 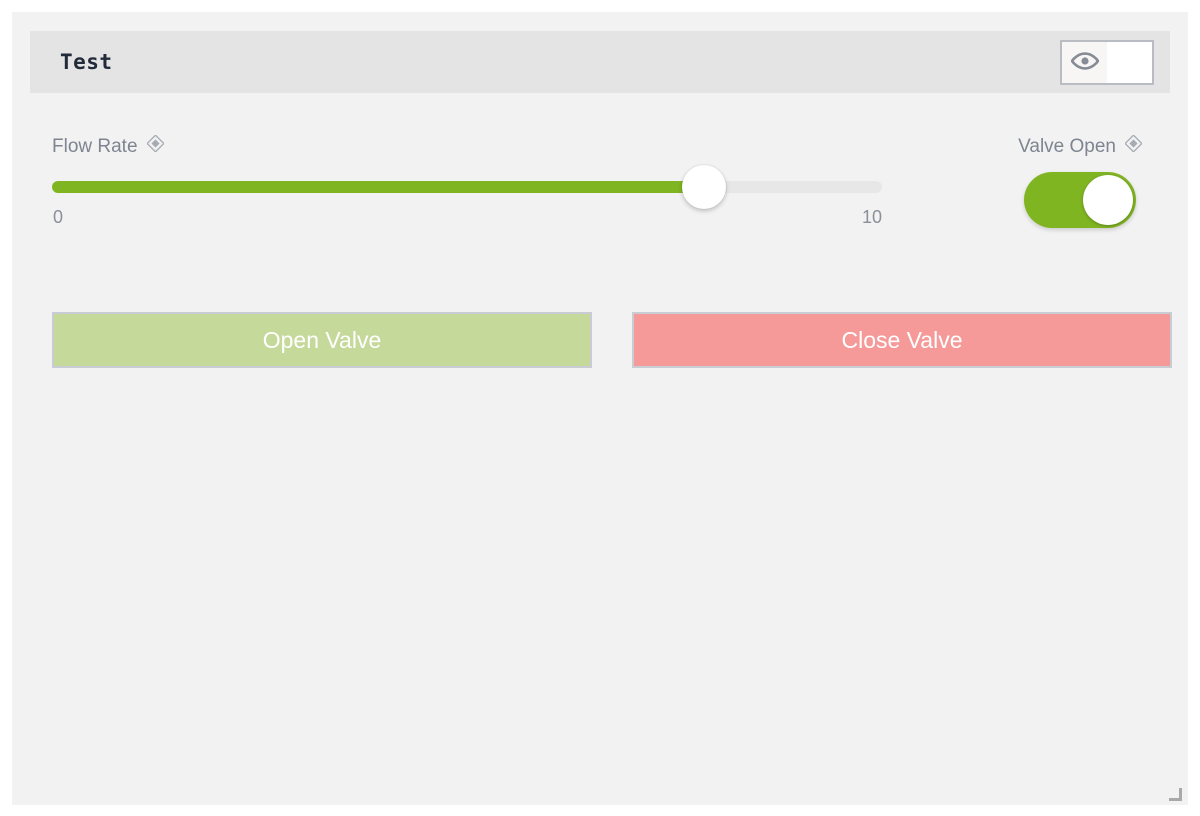 I want to click on window-titlebar: Test, so click(x=600, y=62).